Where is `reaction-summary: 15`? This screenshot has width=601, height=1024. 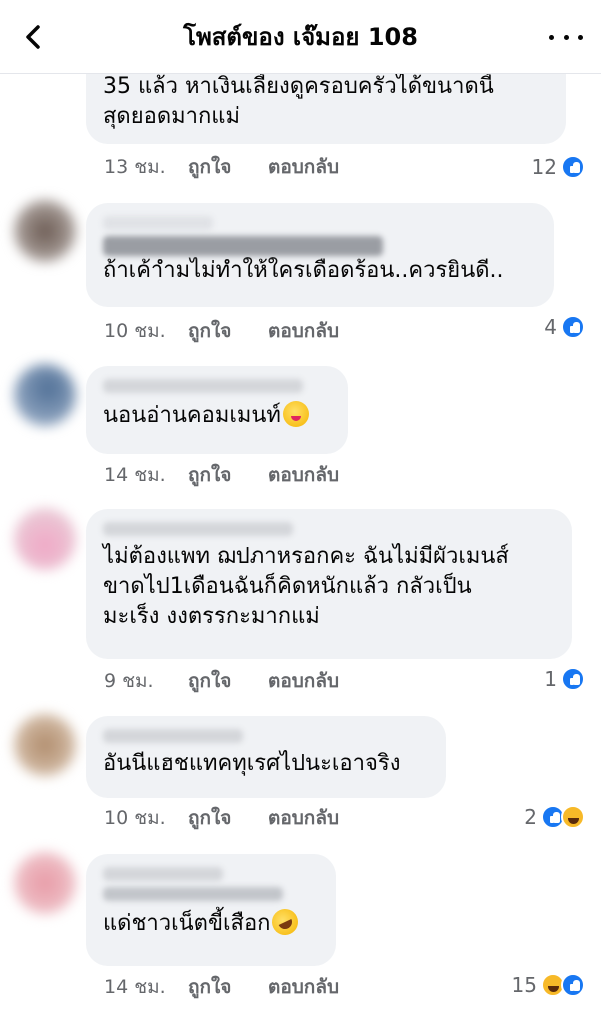 reaction-summary: 15 is located at coordinates (548, 985).